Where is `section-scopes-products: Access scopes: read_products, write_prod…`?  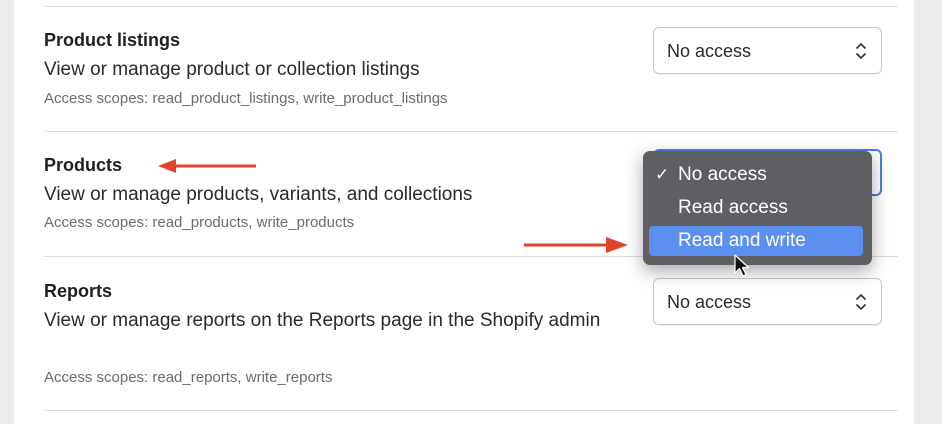 section-scopes-products: Access scopes: read_products, write_prod… is located at coordinates (199, 222).